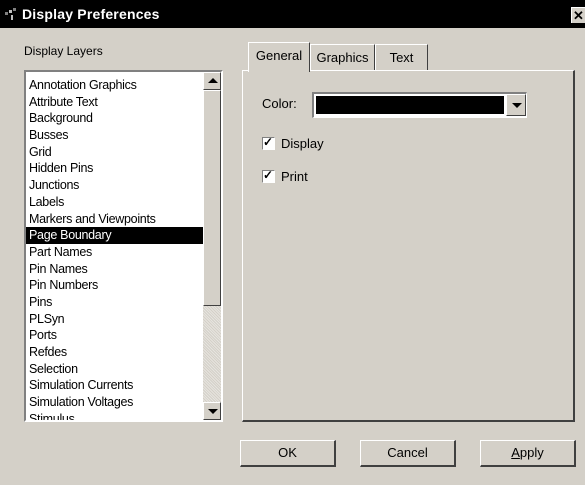 This screenshot has height=485, width=585. I want to click on chevron-down-icon, so click(517, 105).